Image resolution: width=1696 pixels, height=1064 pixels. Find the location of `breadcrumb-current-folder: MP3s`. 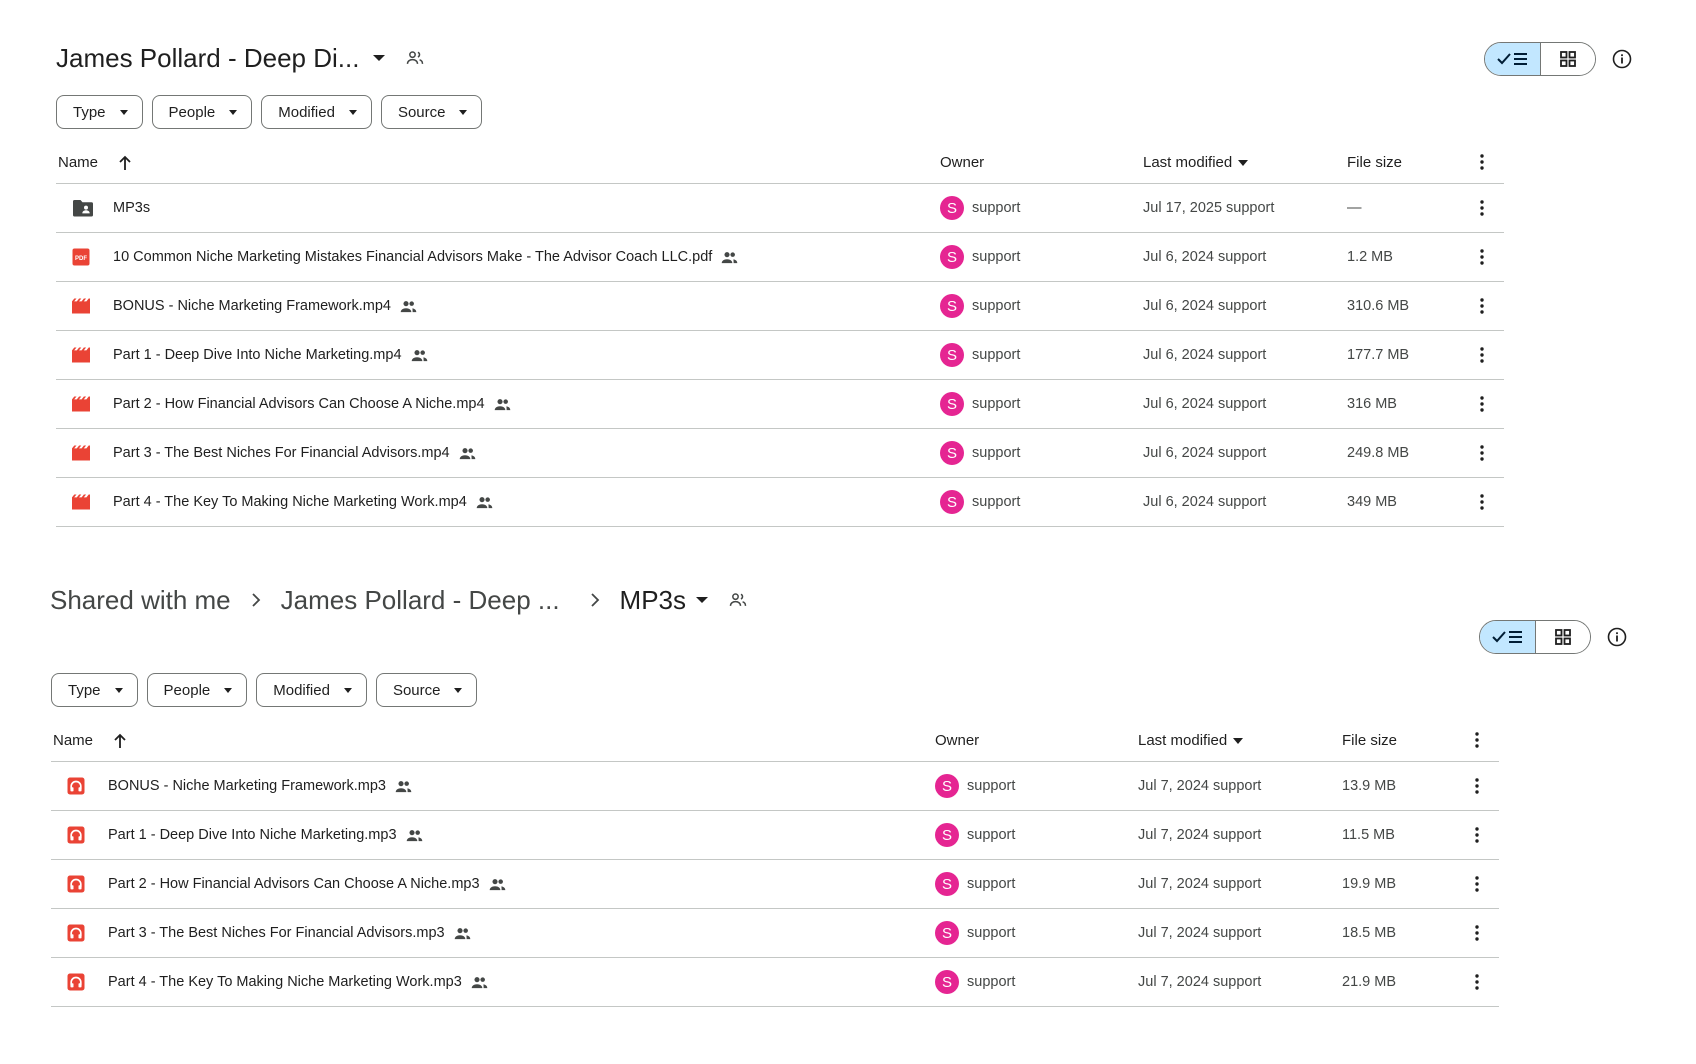

breadcrumb-current-folder: MP3s is located at coordinates (653, 600).